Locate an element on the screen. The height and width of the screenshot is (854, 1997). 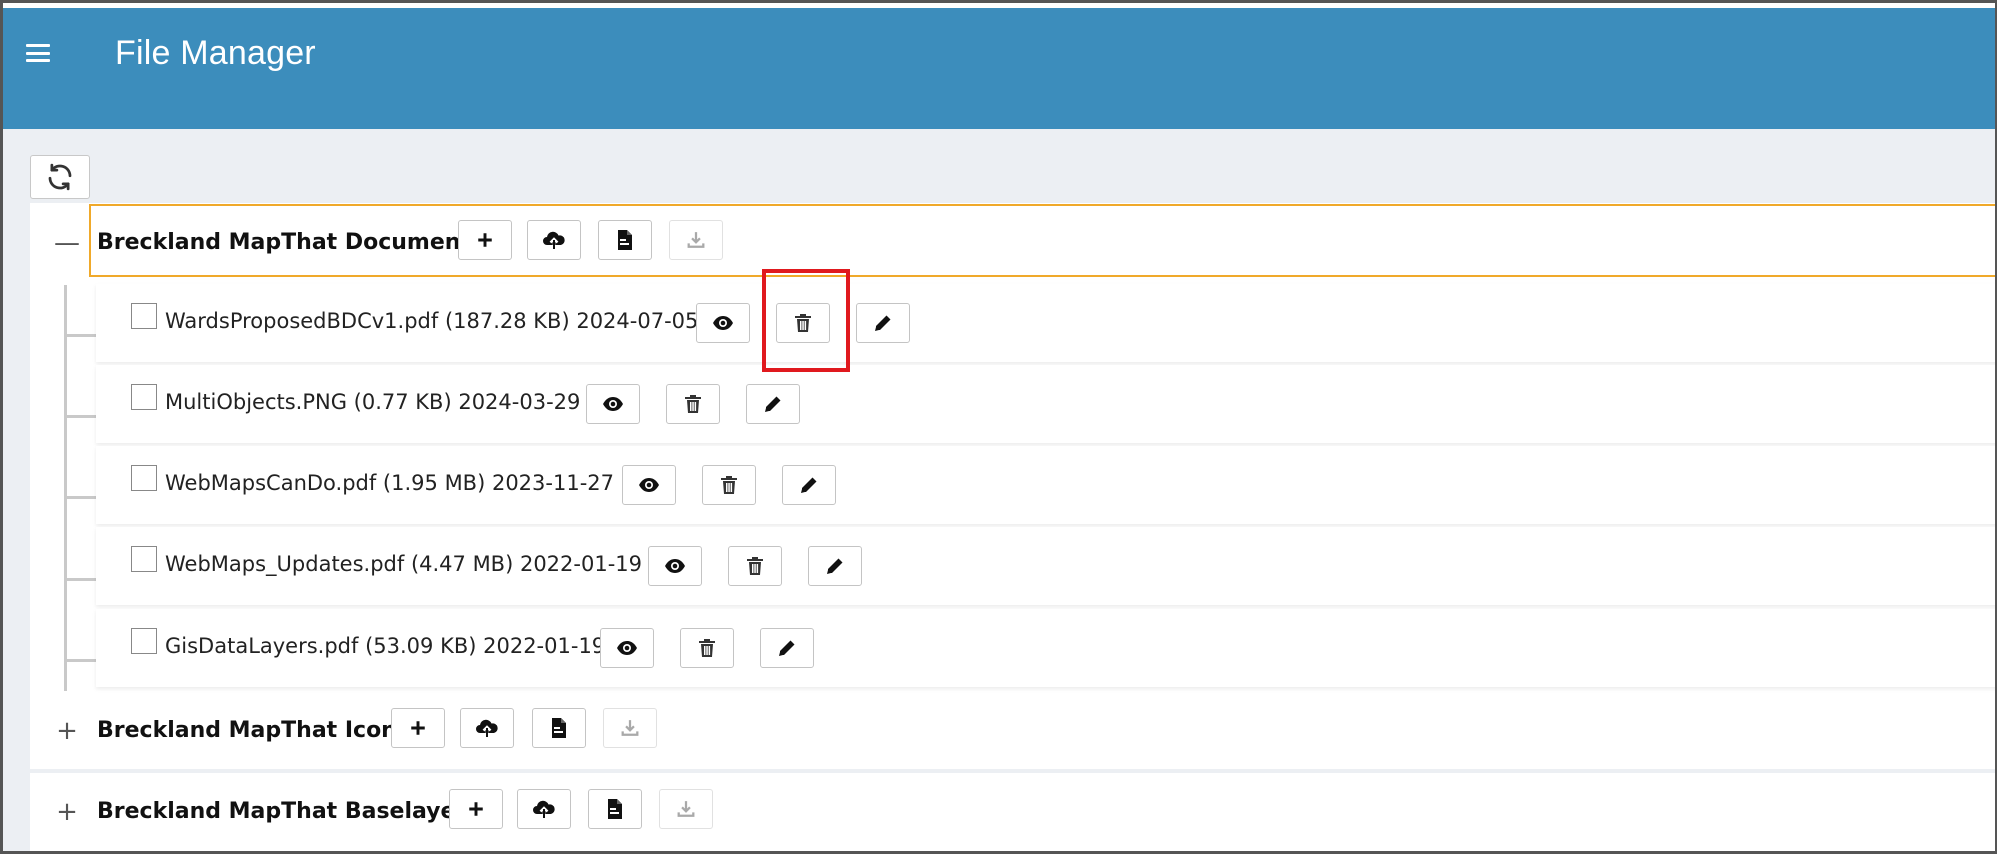
file-label: GisDataLayers.pdf (53.09 KB) 2022-01-19 is located at coordinates (385, 646).